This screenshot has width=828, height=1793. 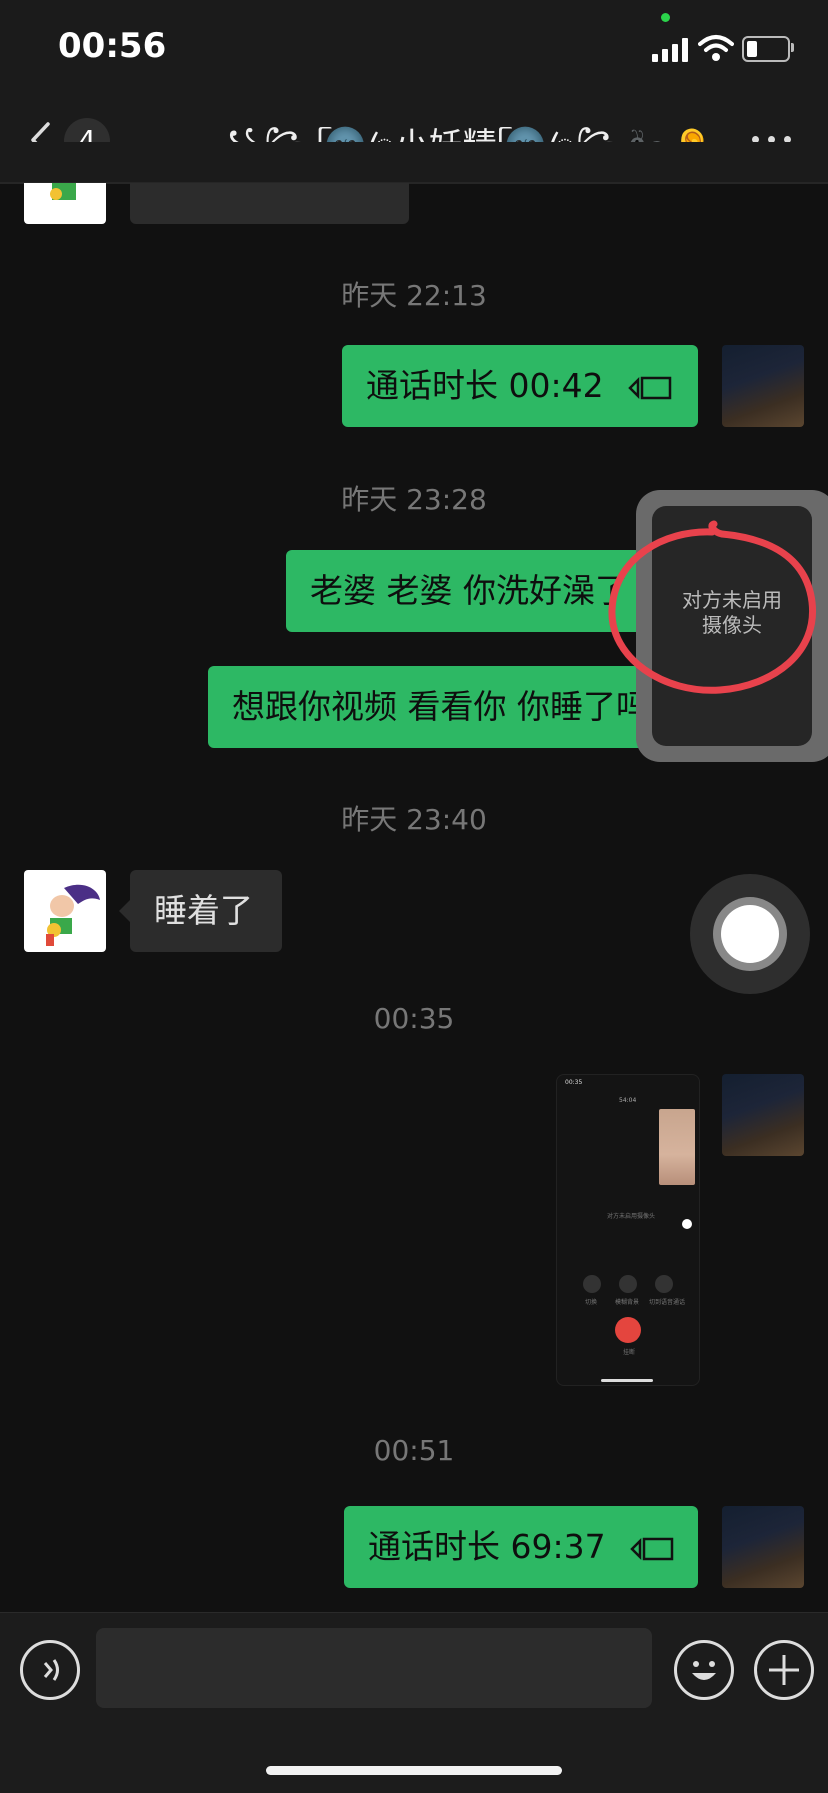 I want to click on cartoon-girl-icon, so click(x=73, y=915).